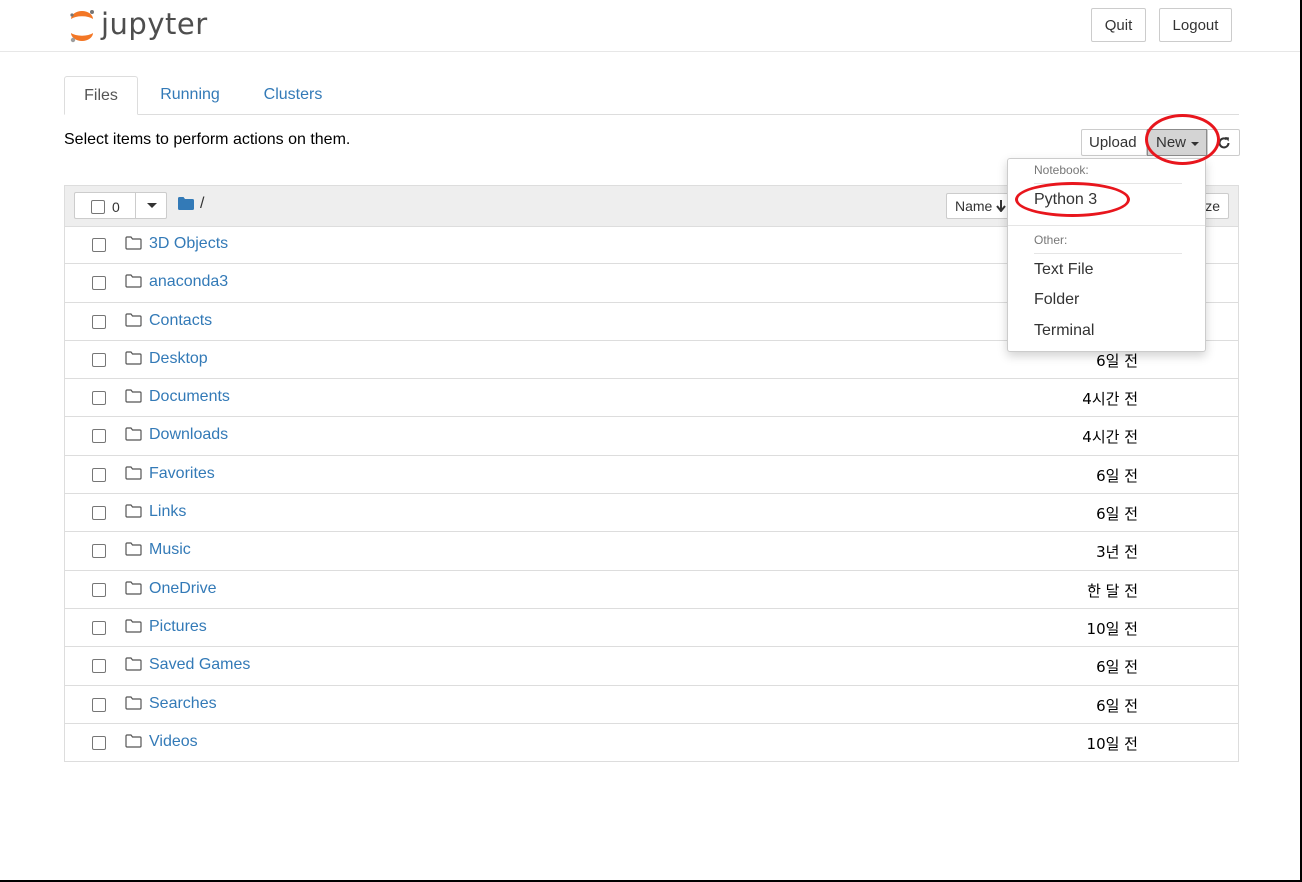  Describe the element at coordinates (189, 397) in the screenshot. I see `folder-link: Documents` at that location.